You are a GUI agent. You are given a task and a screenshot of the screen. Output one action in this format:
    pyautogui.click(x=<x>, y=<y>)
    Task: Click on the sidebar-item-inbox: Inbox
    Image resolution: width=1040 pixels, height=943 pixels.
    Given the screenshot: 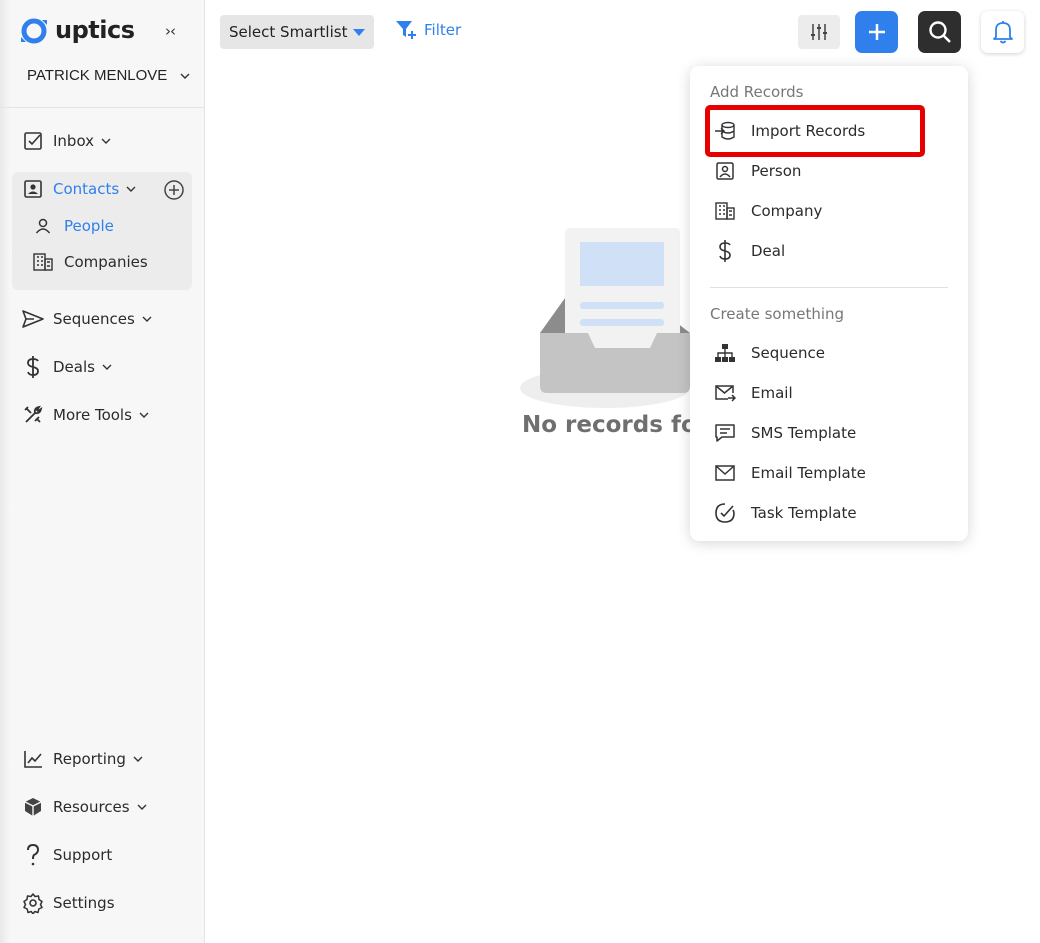 What is the action you would take?
    pyautogui.click(x=66, y=141)
    